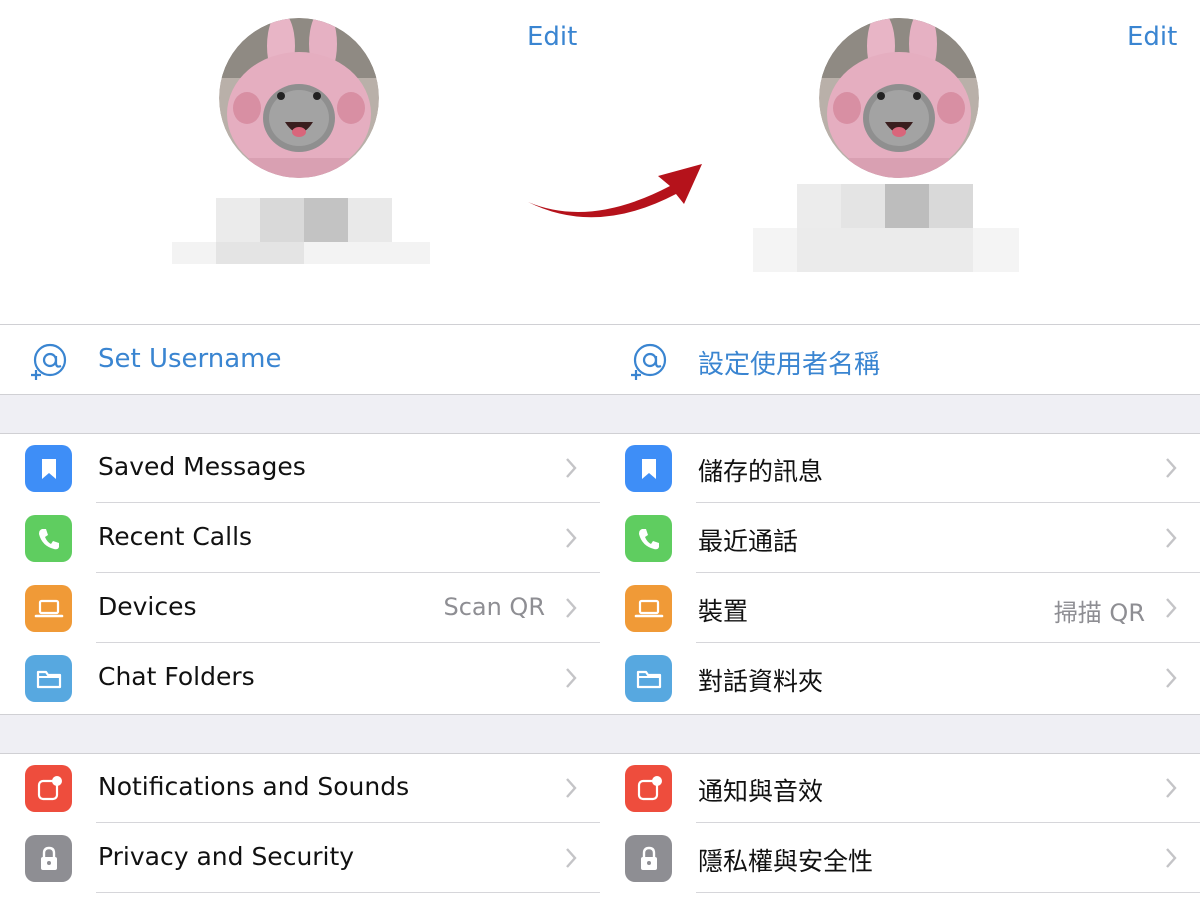  I want to click on menu-label: 隱私權與安全性, so click(786, 861).